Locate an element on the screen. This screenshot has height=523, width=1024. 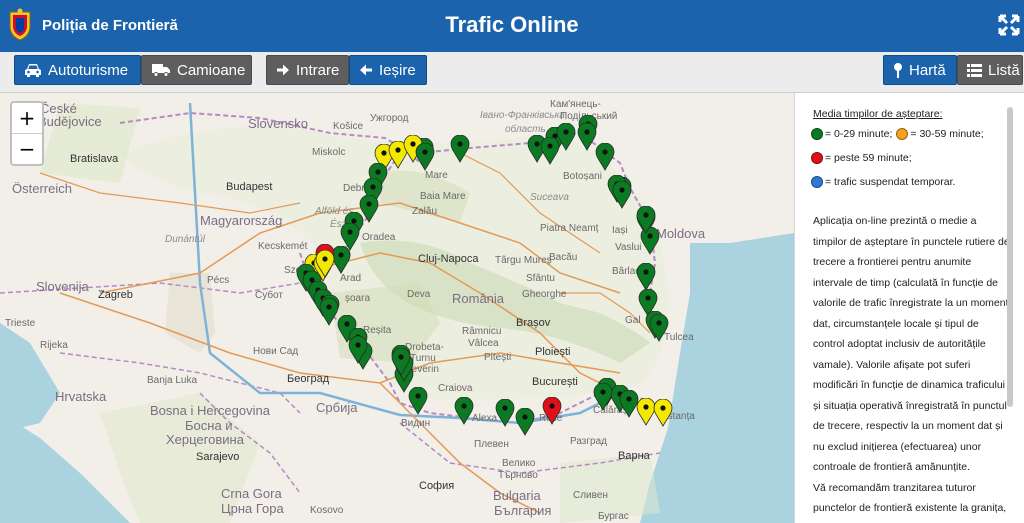
map-view-button: Hartă is located at coordinates (920, 70).